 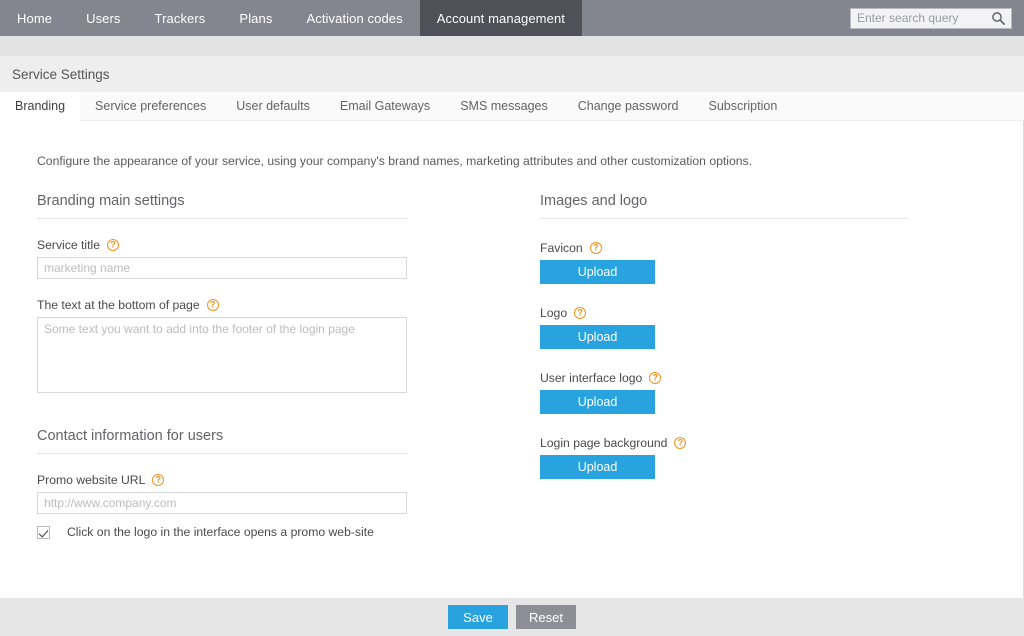 I want to click on label-login-page-background: Login page background ?, so click(x=724, y=443).